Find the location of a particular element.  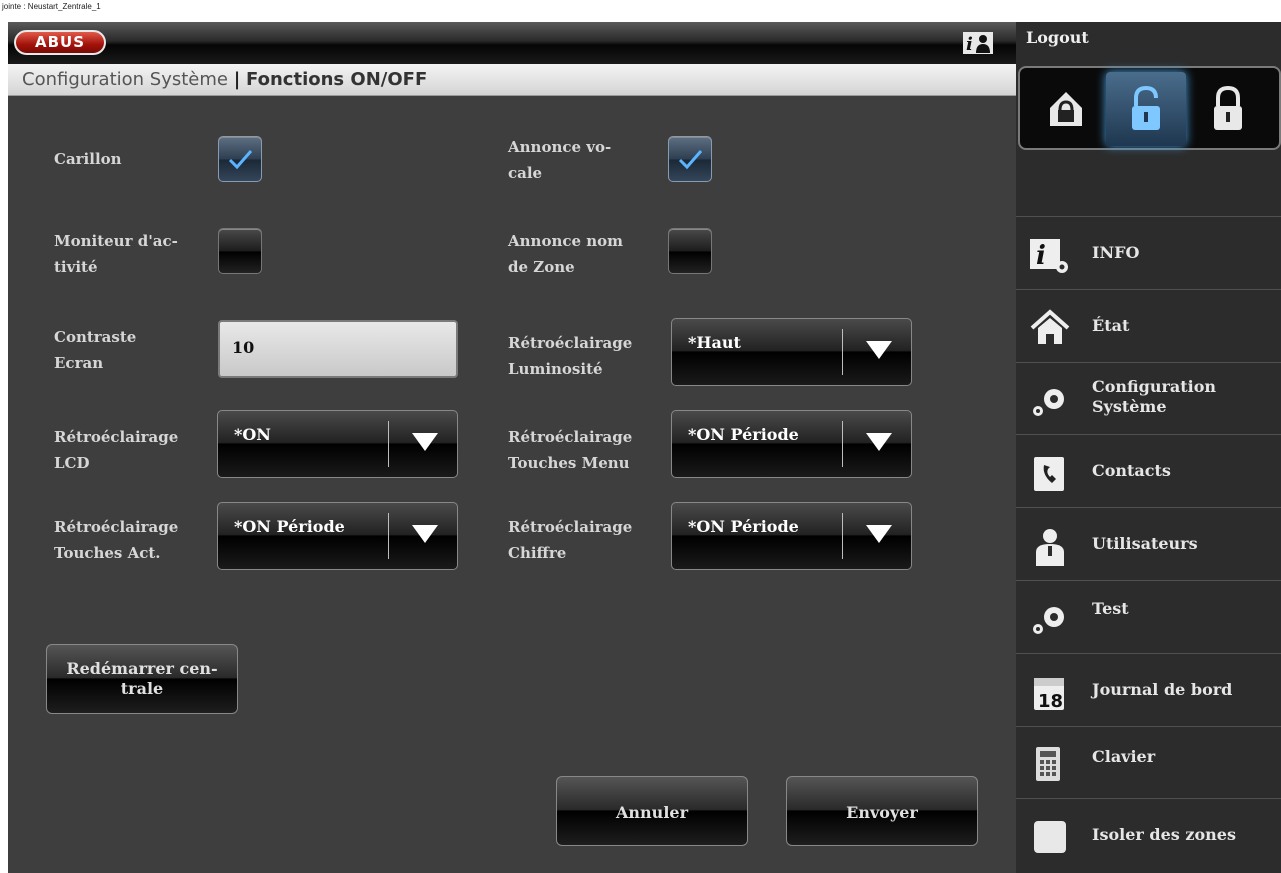

svg-text: 18 is located at coordinates (1050, 701).